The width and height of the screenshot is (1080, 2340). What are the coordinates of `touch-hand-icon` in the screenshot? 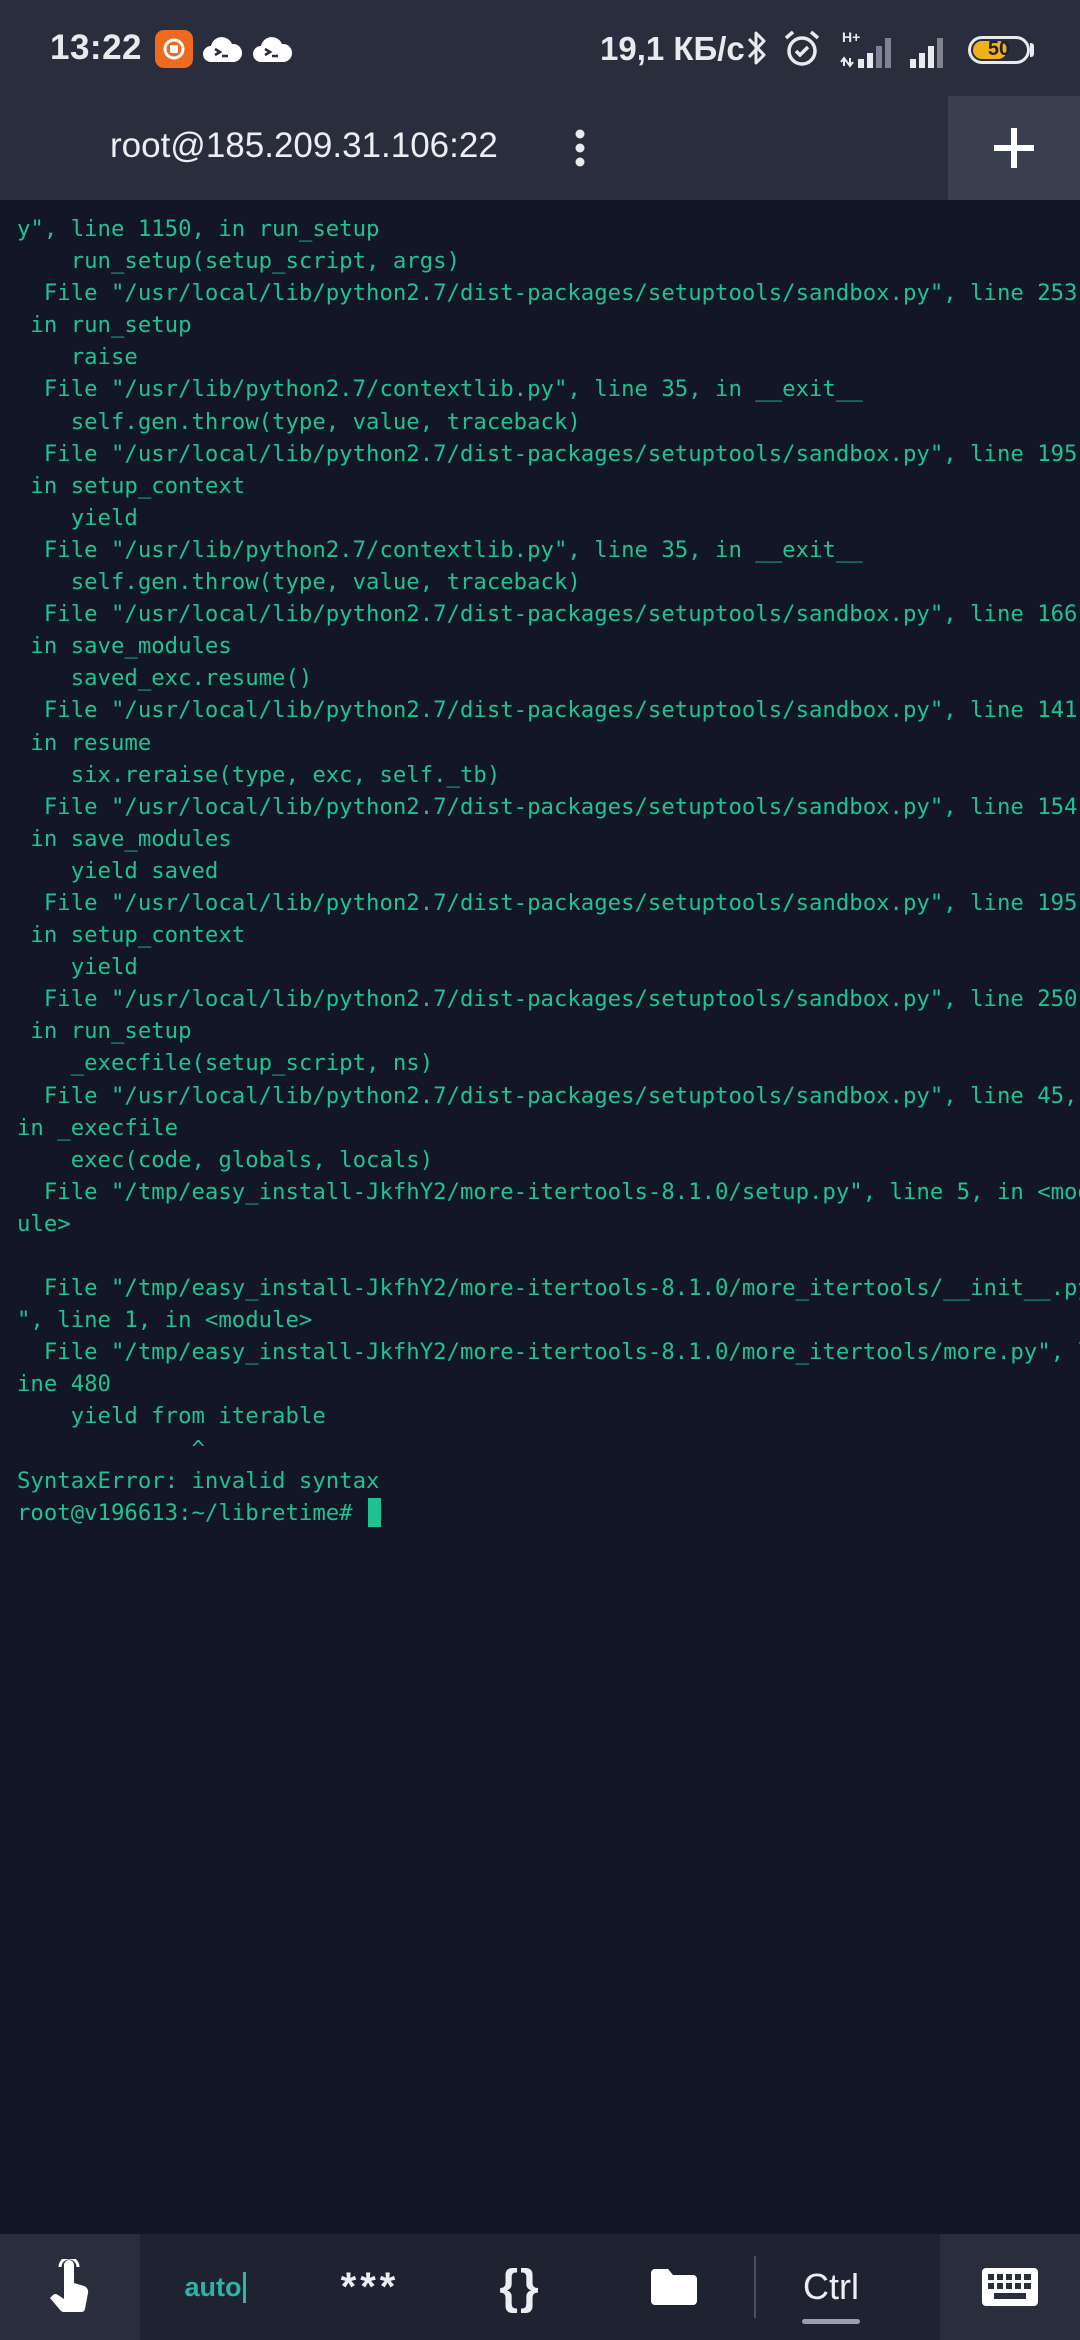 It's located at (69, 2286).